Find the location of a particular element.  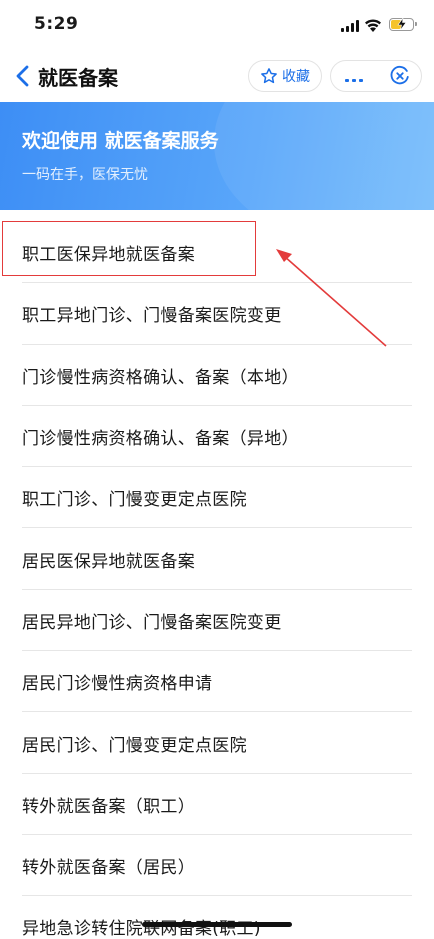

list-item-label: 居民医保异地就医备案 is located at coordinates (108, 561).